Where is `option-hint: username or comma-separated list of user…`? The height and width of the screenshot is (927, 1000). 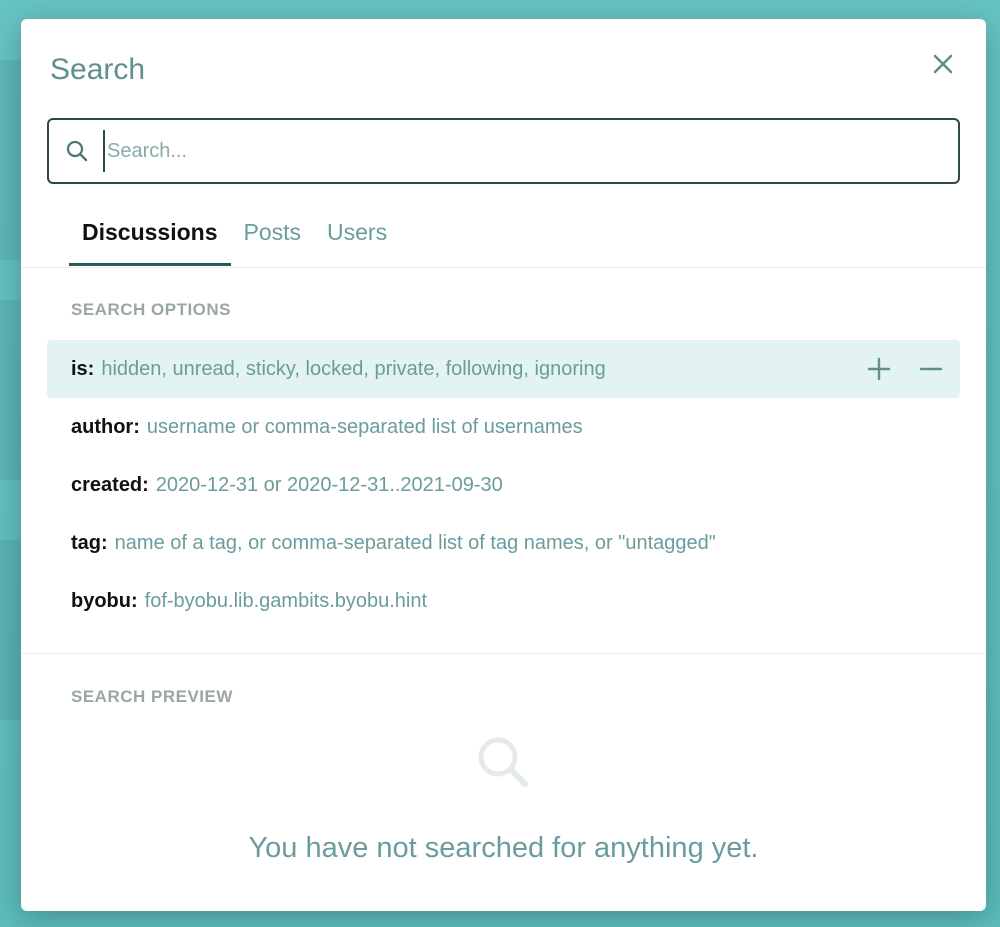 option-hint: username or comma-separated list of user… is located at coordinates (364, 426).